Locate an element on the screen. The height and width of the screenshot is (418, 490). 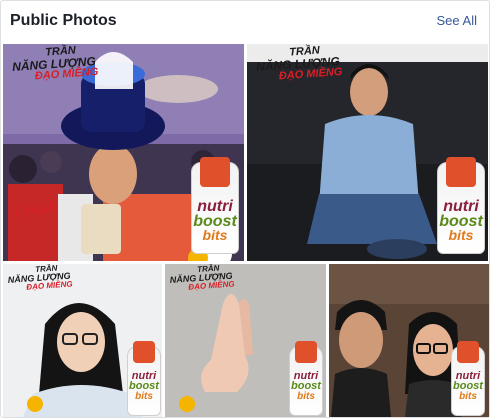
card-title: Public Photos is located at coordinates (63, 20).